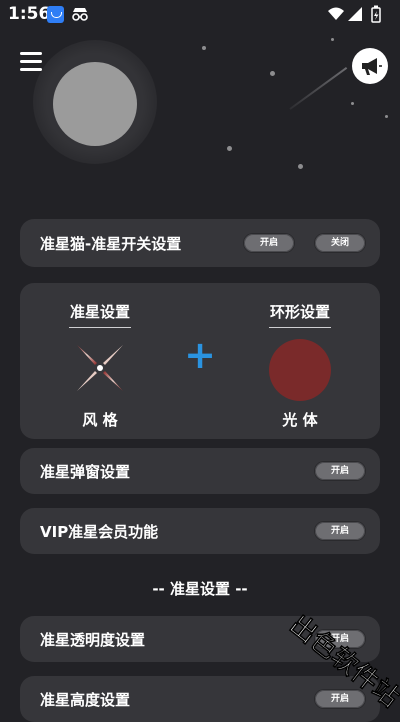  Describe the element at coordinates (99, 532) in the screenshot. I see `vip-feature-label: VIP准星会员功能` at that location.